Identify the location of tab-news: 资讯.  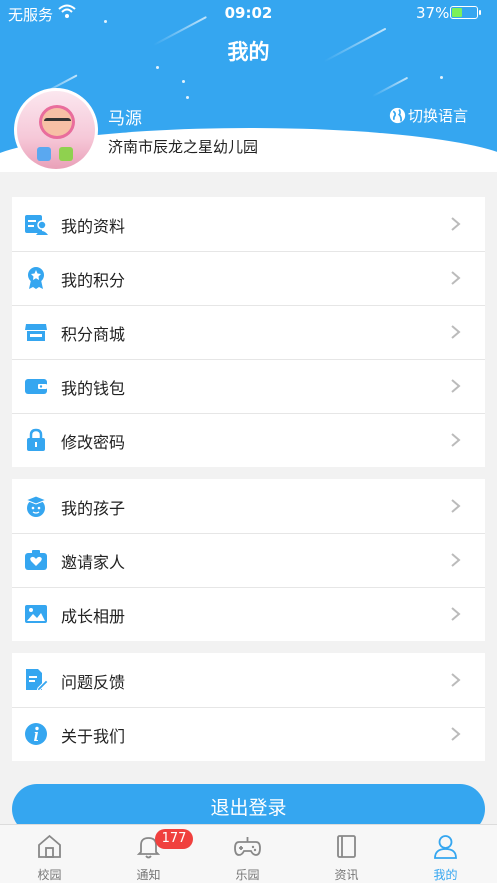
(346, 854).